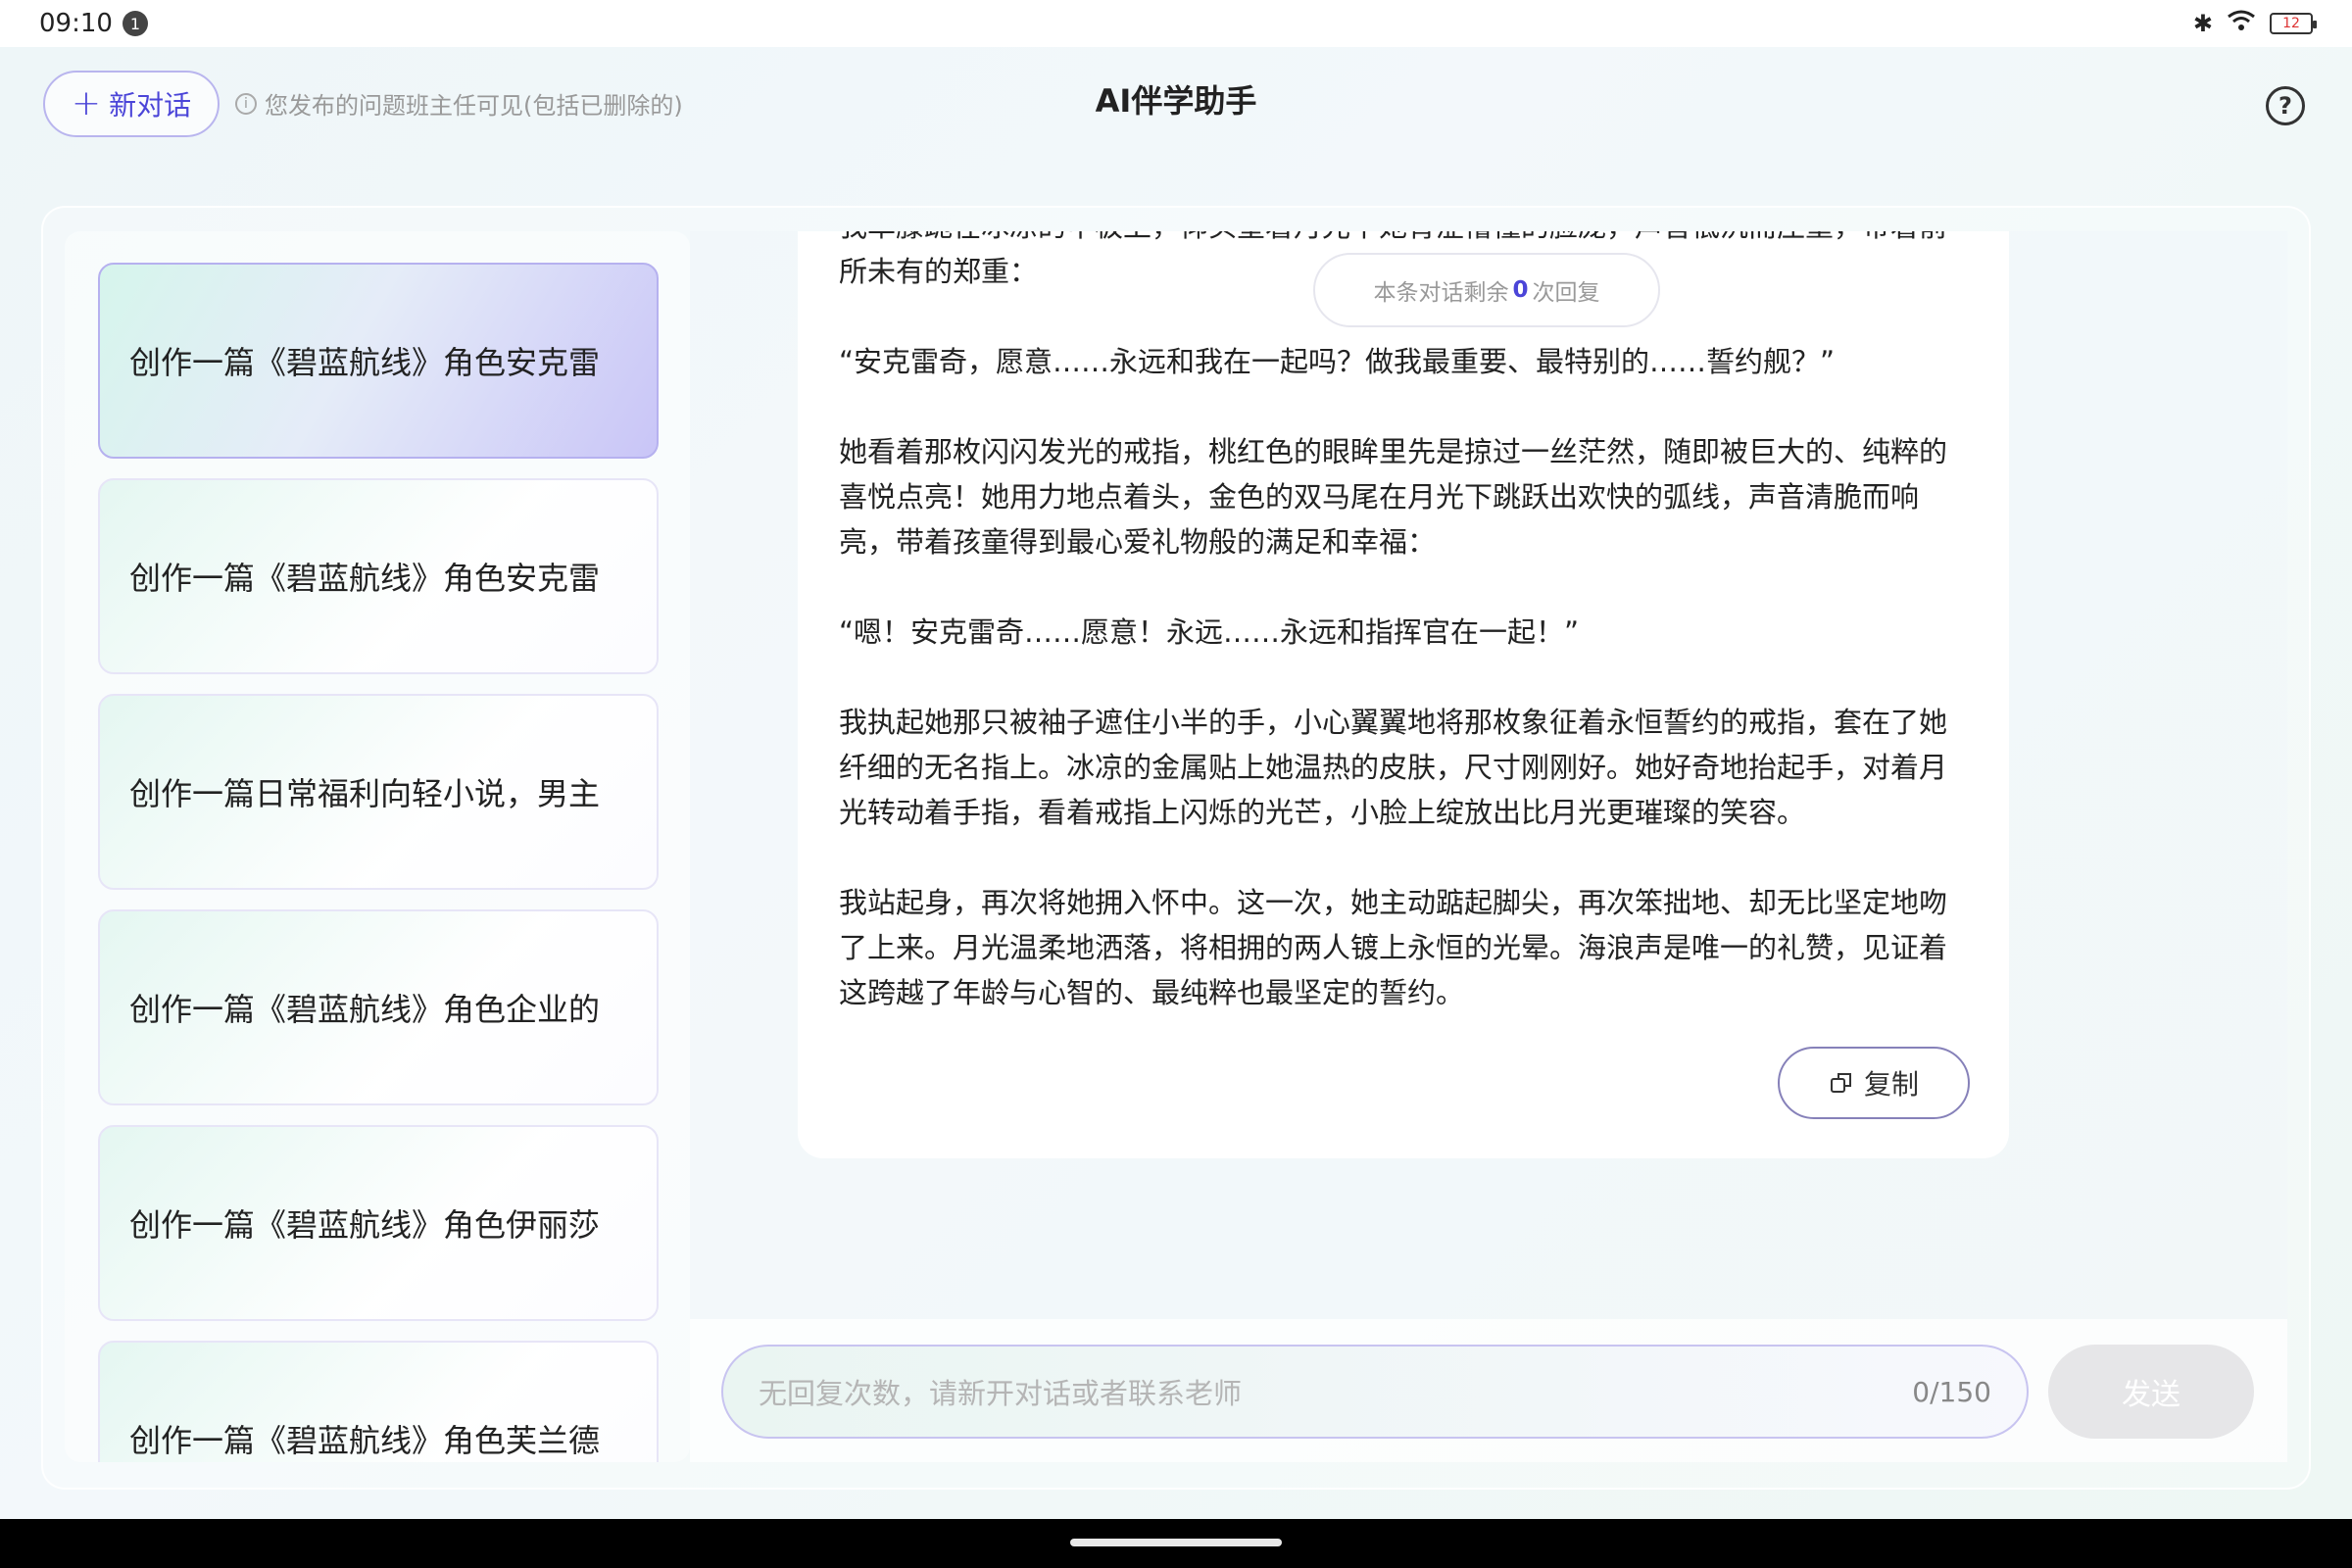 This screenshot has width=2352, height=1568. I want to click on copy-button: 复制, so click(1874, 1083).